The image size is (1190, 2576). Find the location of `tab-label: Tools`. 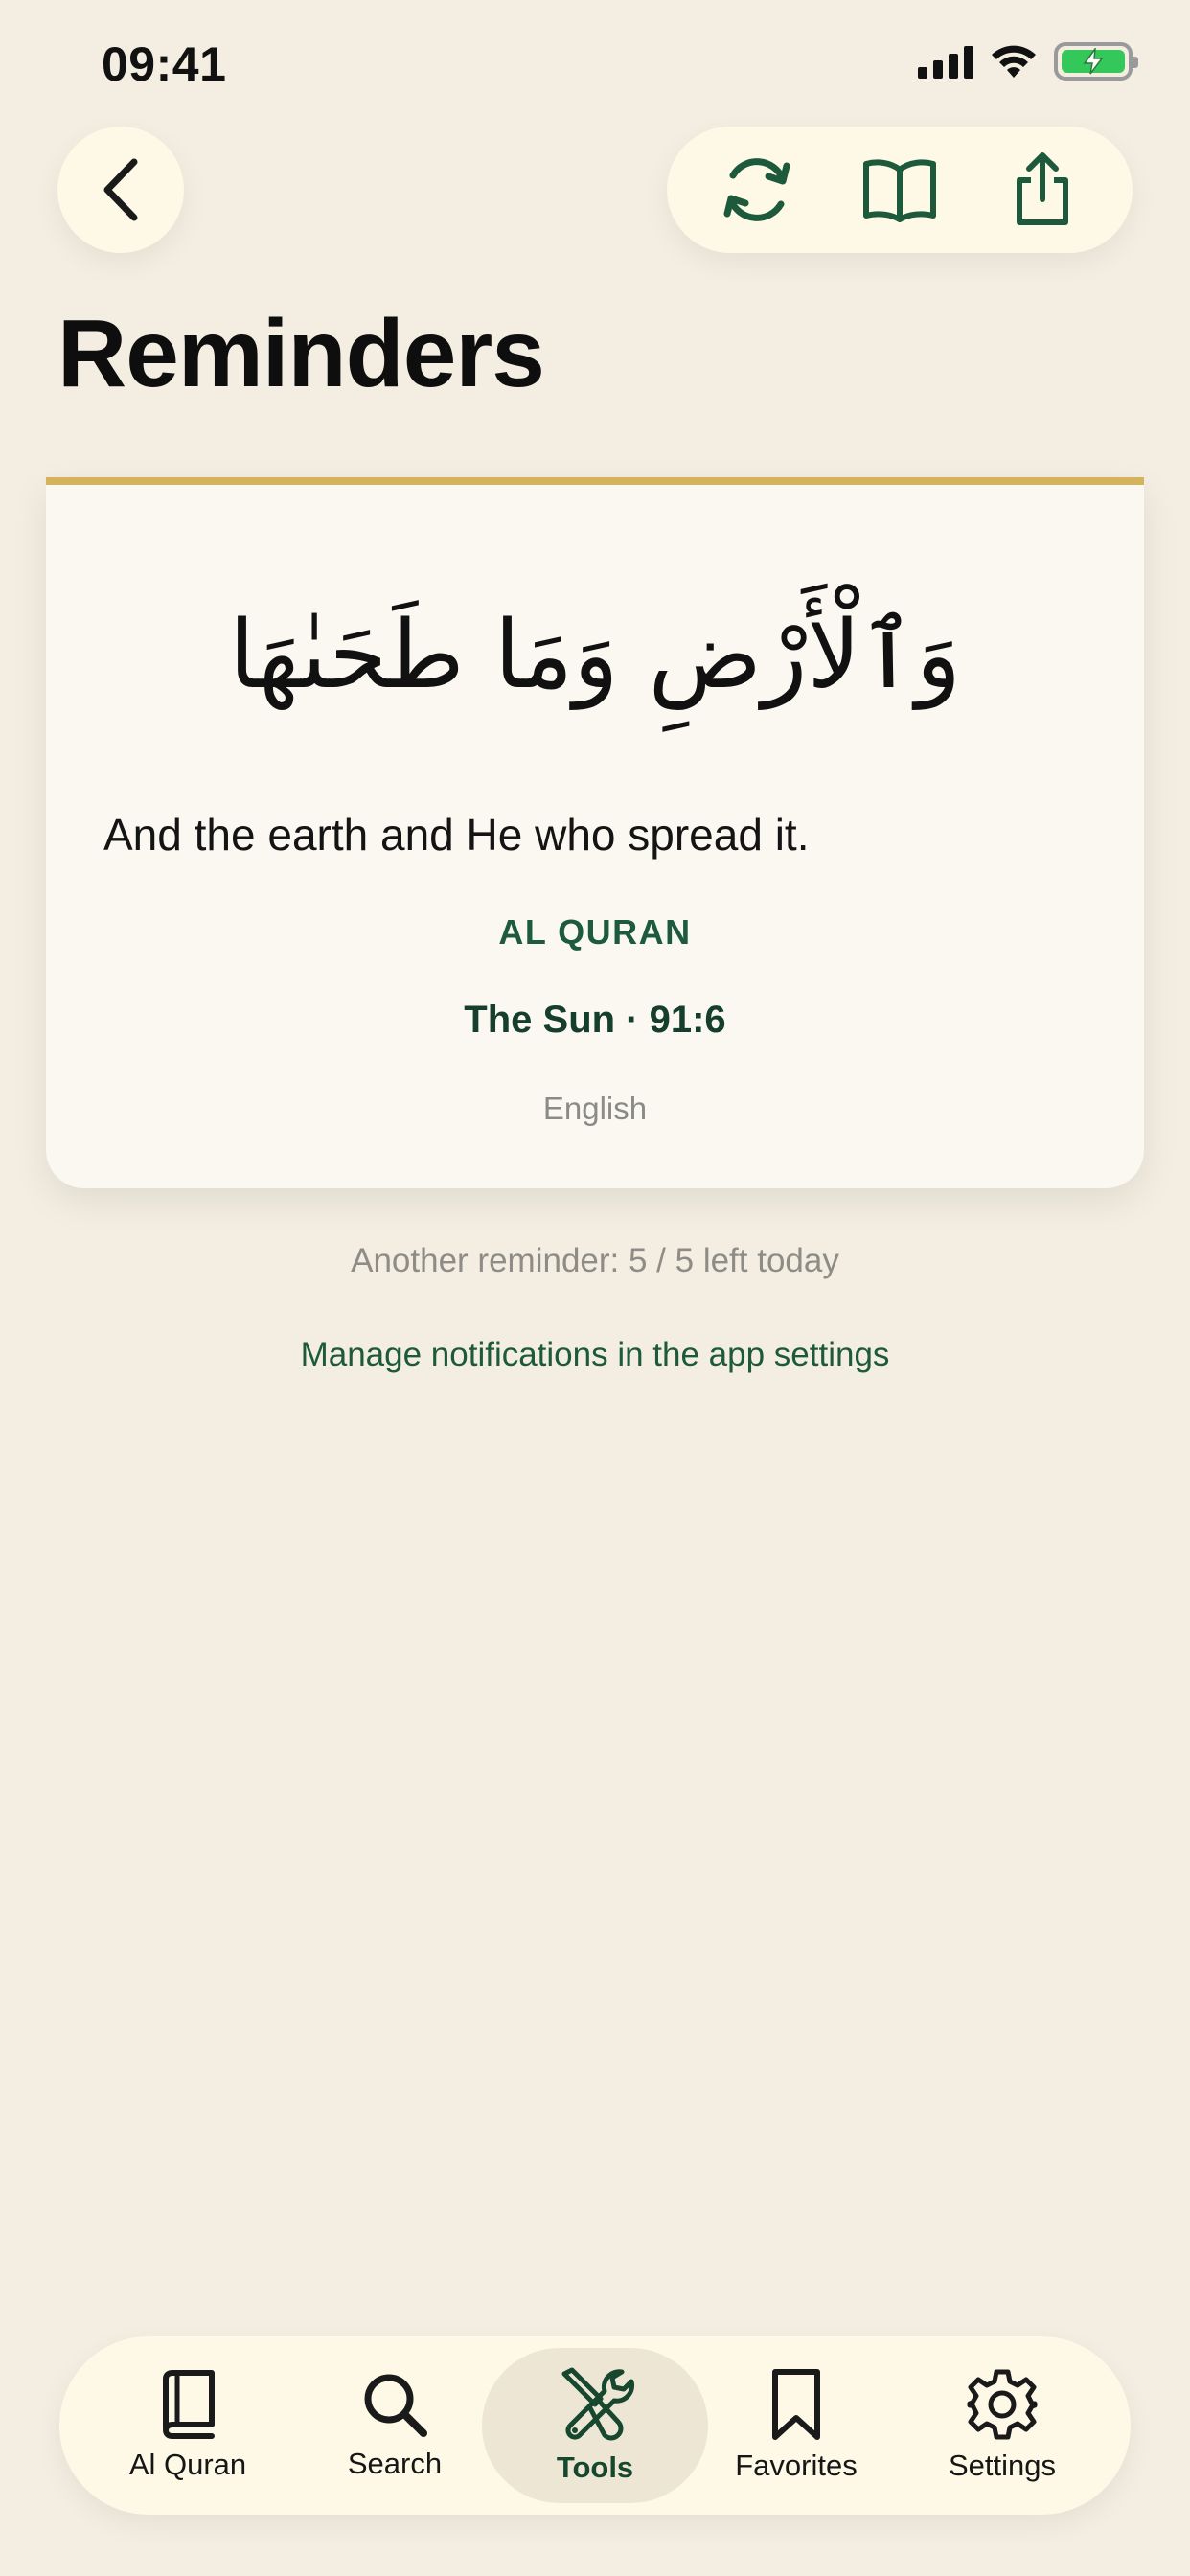

tab-label: Tools is located at coordinates (595, 2467).